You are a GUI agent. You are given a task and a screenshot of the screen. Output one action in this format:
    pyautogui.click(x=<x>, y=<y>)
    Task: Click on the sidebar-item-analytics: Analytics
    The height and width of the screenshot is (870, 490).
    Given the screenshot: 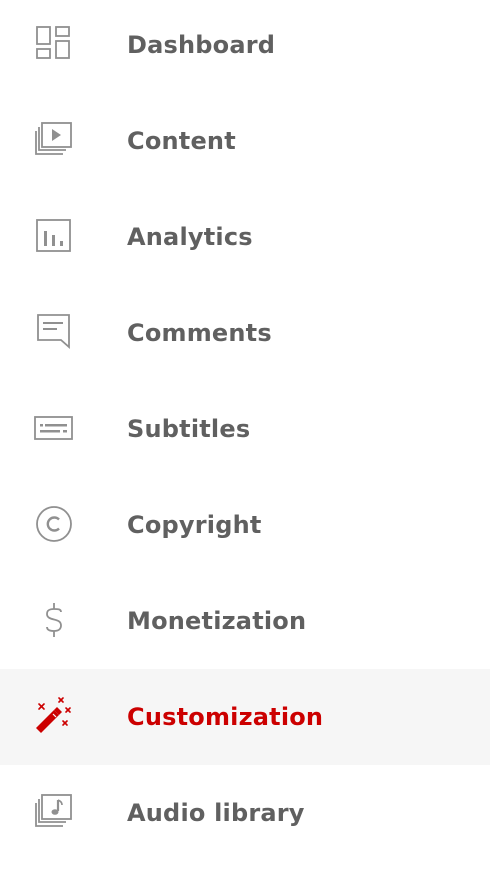 What is the action you would take?
    pyautogui.click(x=245, y=237)
    